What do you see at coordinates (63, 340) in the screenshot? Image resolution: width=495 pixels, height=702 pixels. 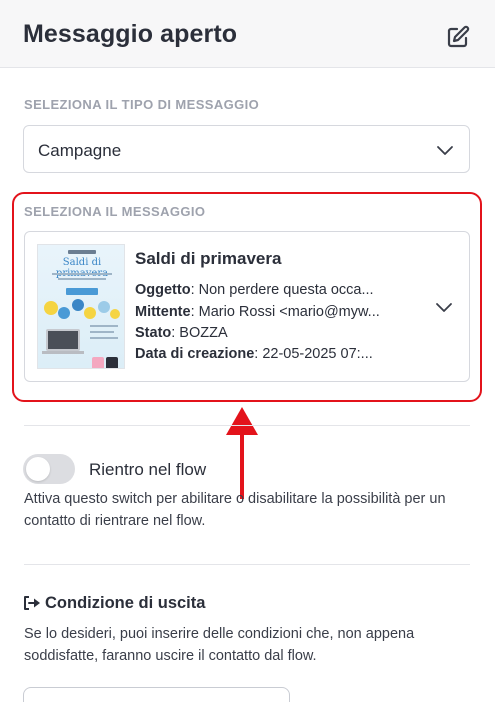 I see `thumbnail-laptop` at bounding box center [63, 340].